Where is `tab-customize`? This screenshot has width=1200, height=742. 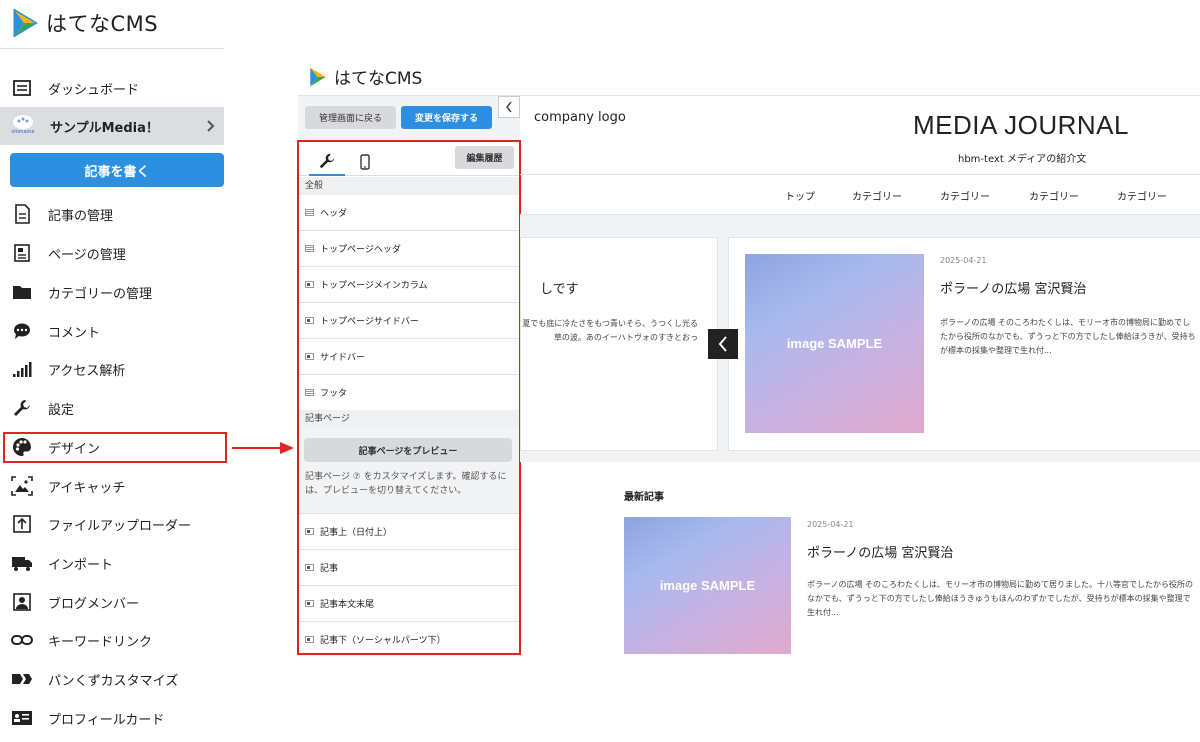 tab-customize is located at coordinates (327, 162).